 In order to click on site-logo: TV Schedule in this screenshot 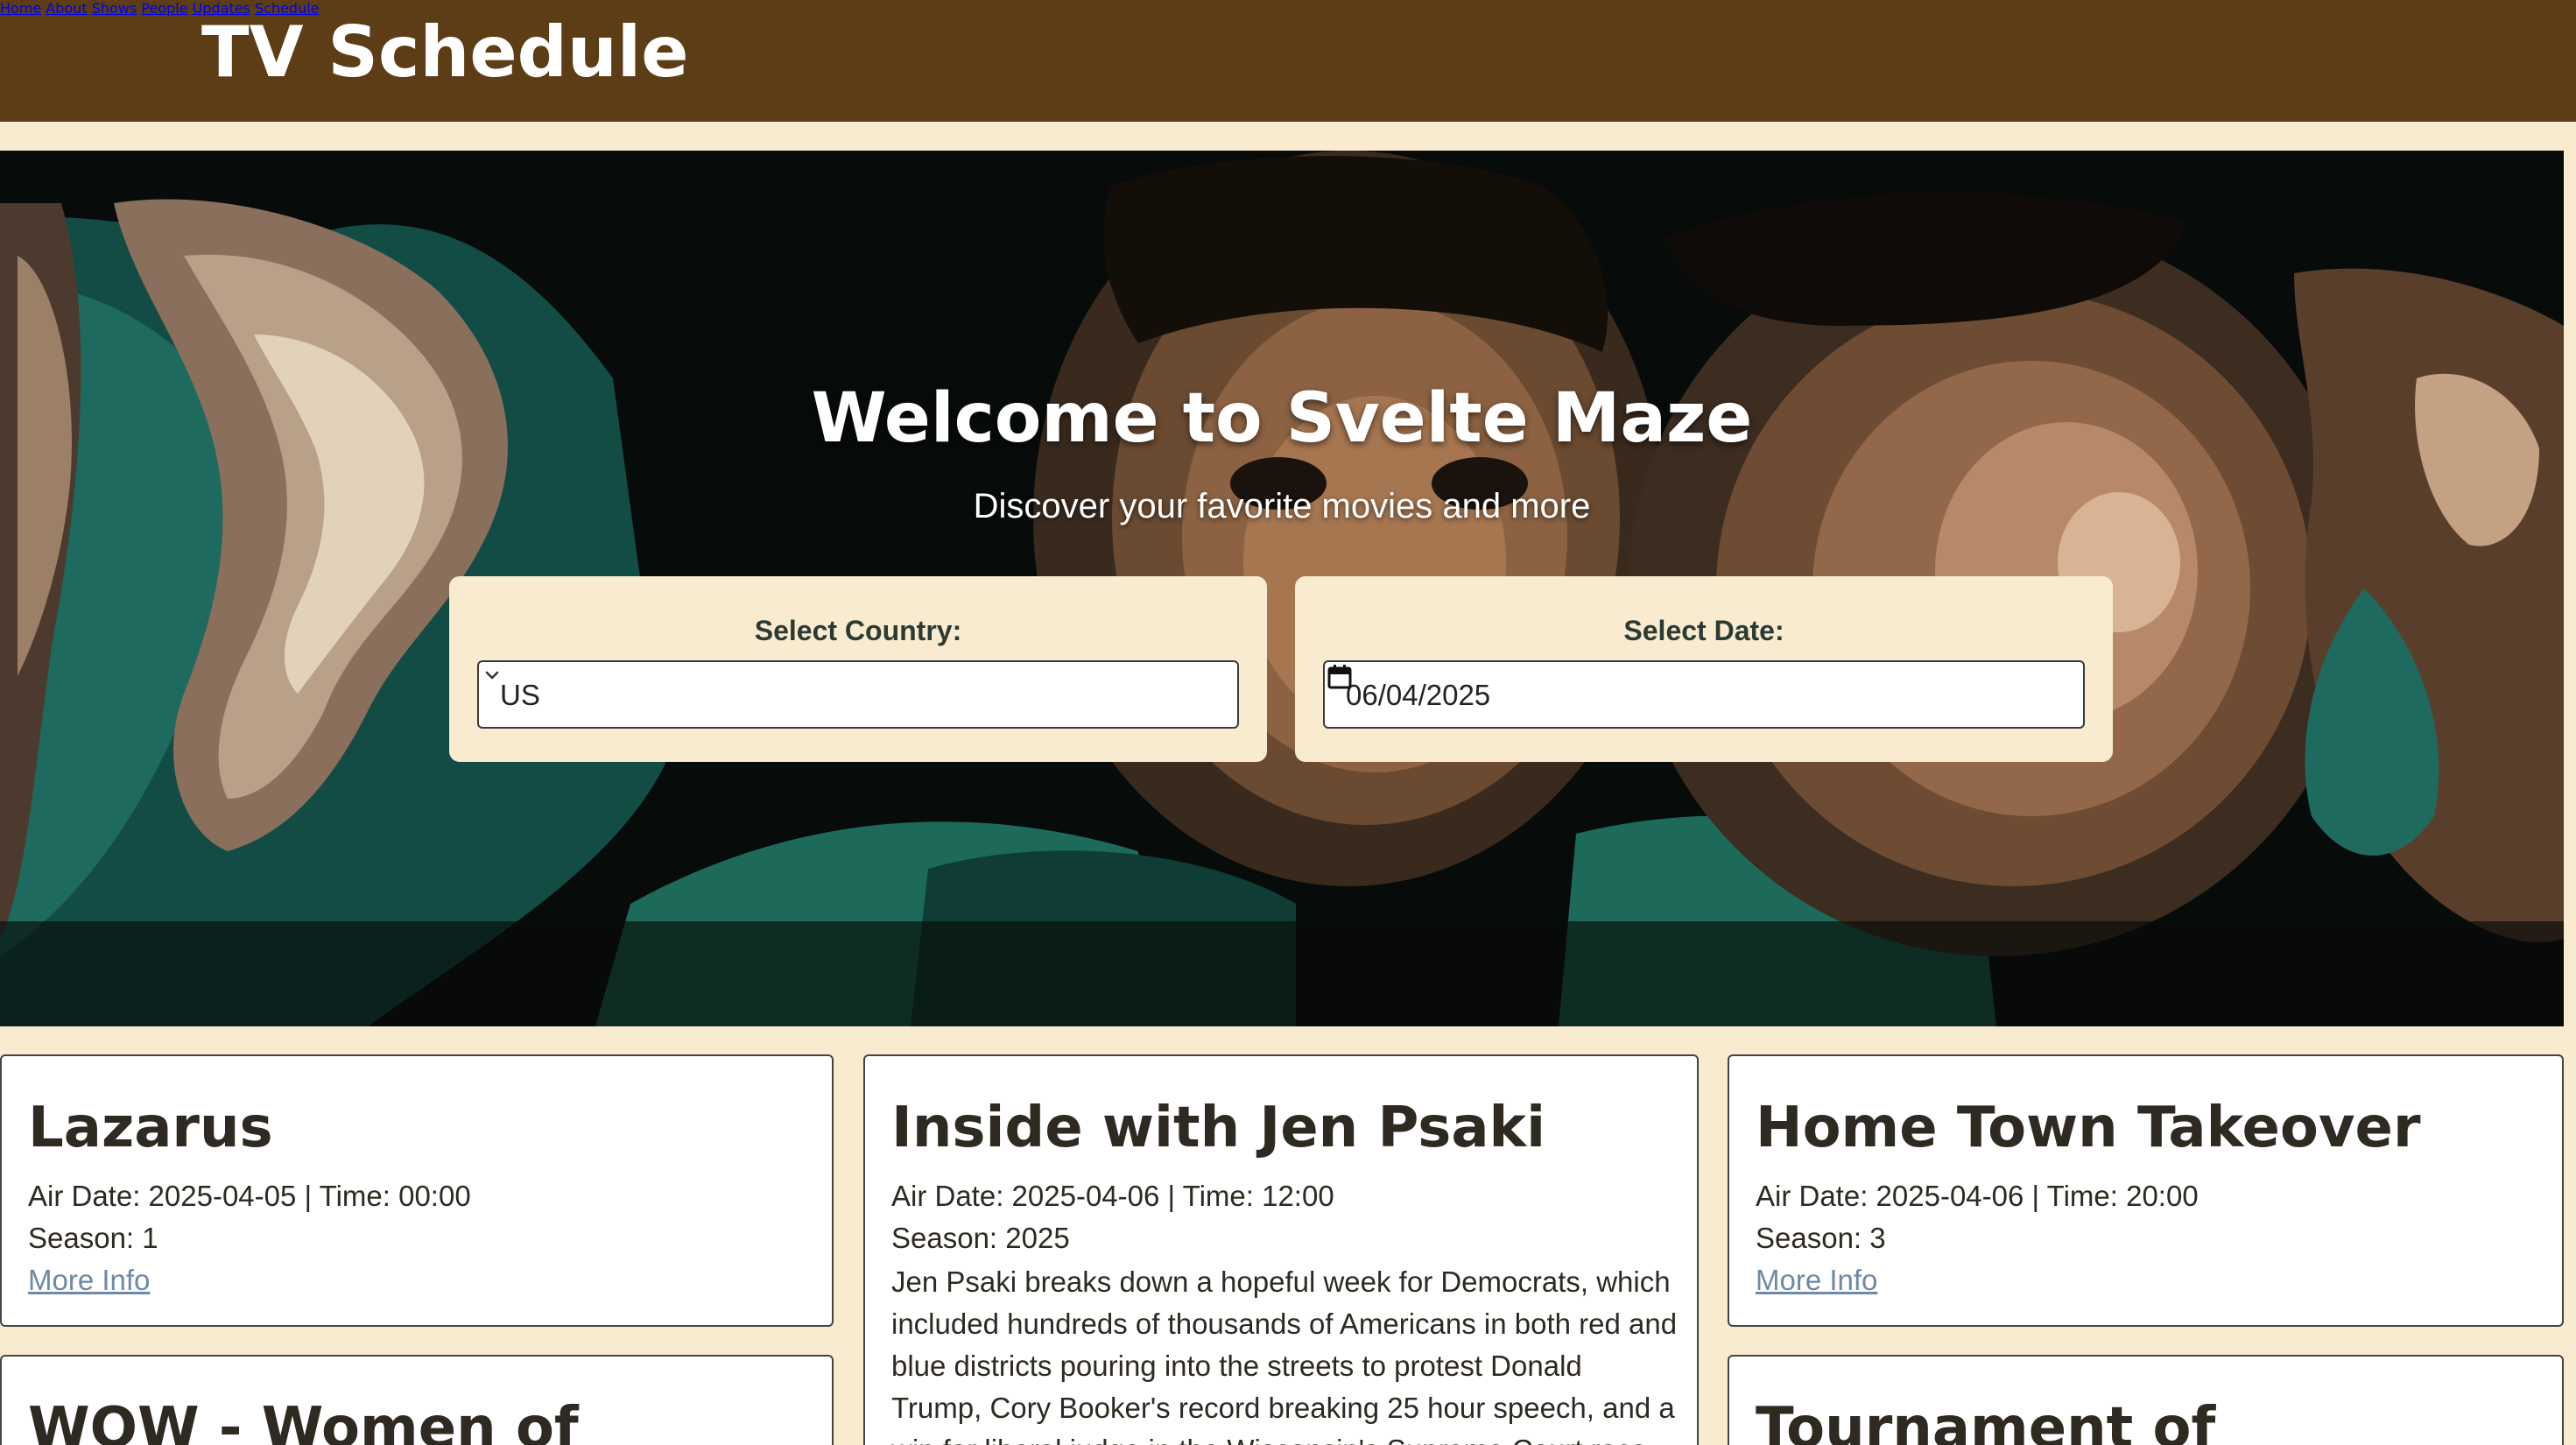, I will do `click(444, 52)`.